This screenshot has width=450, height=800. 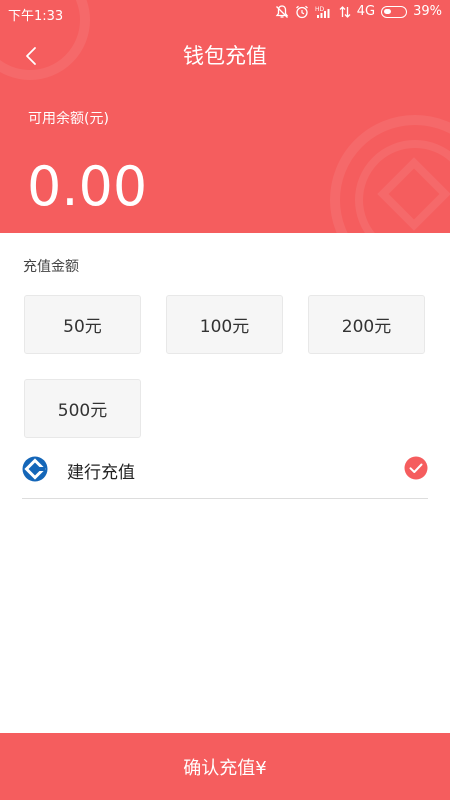 I want to click on status-icons: HD 4G 39%, so click(x=358, y=11).